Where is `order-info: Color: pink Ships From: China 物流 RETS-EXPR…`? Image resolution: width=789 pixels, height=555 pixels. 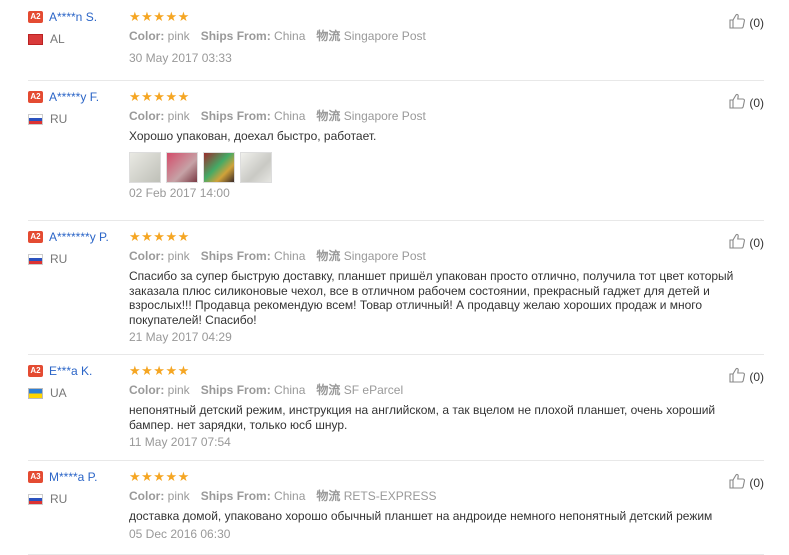
order-info: Color: pink Ships From: China 物流 RETS-EXPR… is located at coordinates (439, 496).